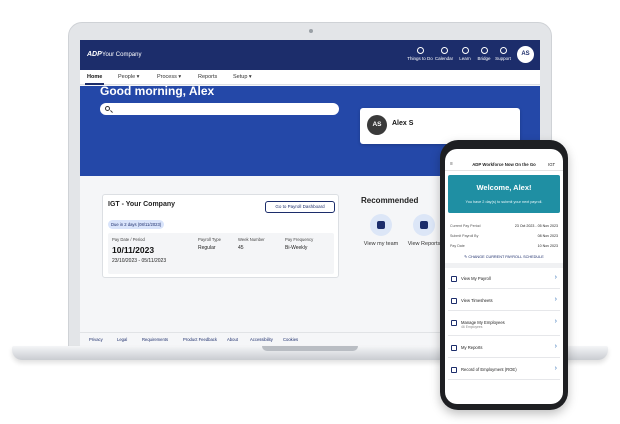 The image size is (620, 424). What do you see at coordinates (242, 77) in the screenshot?
I see `nav-setup: Setup ▾` at bounding box center [242, 77].